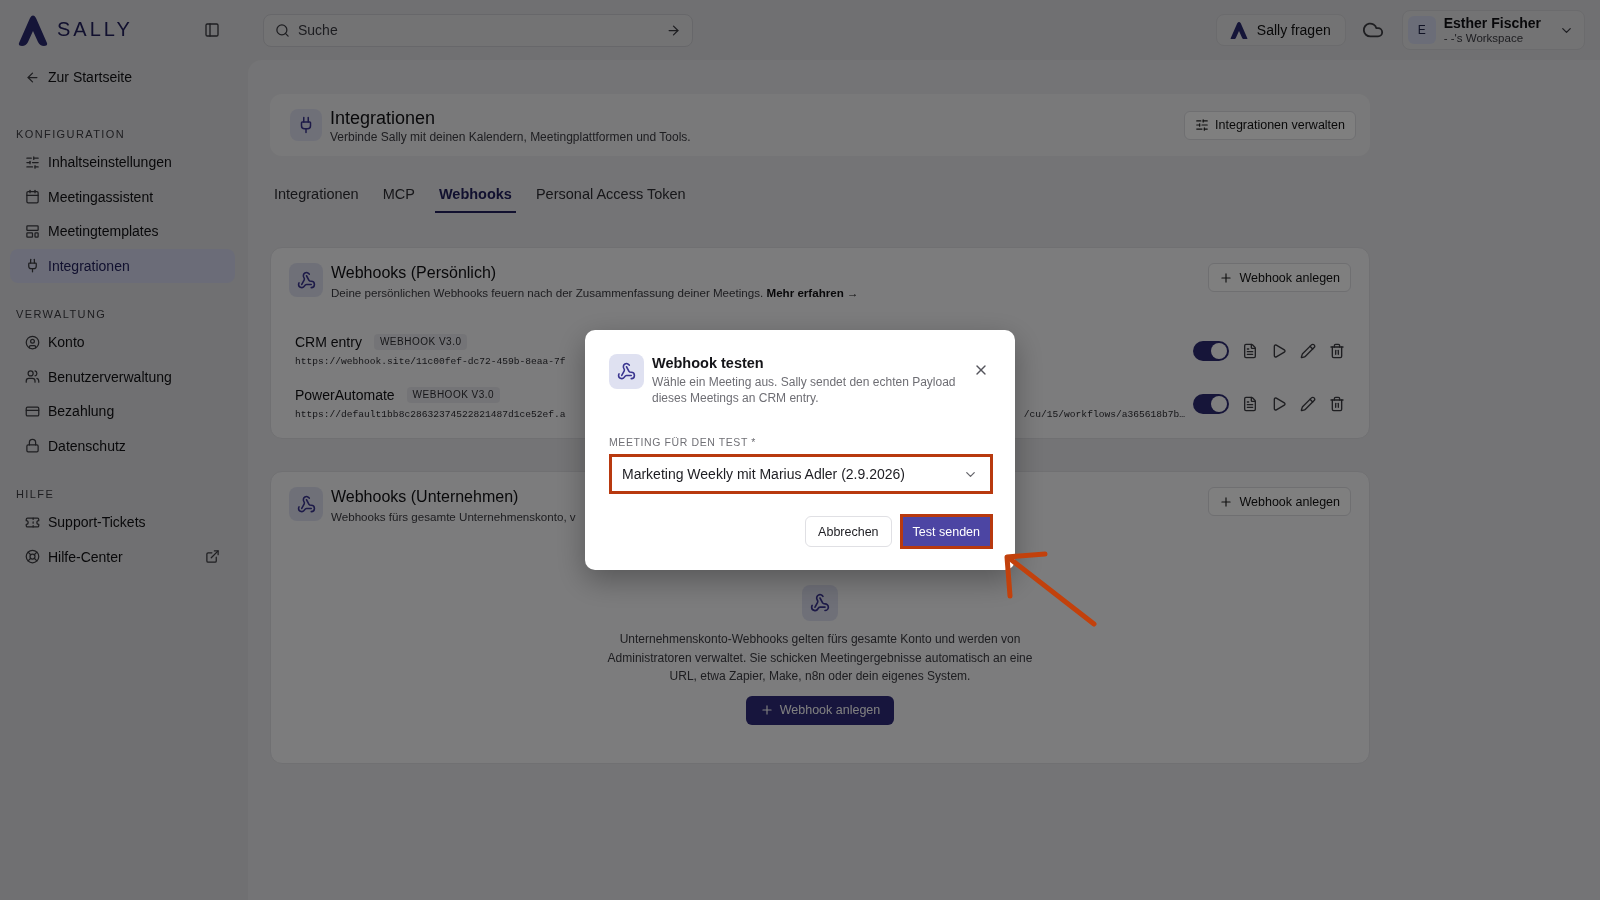  What do you see at coordinates (122, 231) in the screenshot?
I see `sidebar-item: Meetingtemplates` at bounding box center [122, 231].